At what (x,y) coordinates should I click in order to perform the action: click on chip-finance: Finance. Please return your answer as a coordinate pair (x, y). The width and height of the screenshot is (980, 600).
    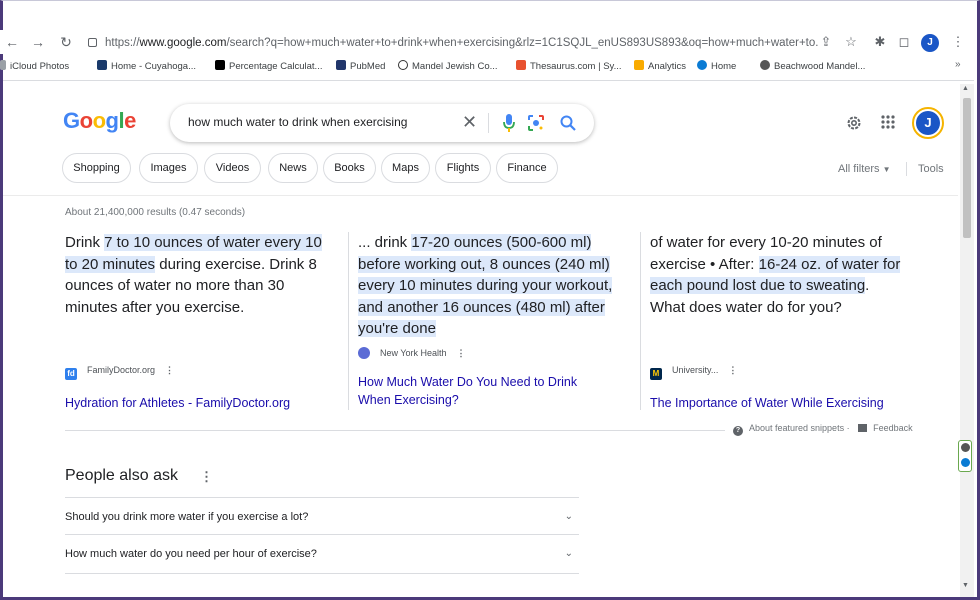
    Looking at the image, I should click on (527, 168).